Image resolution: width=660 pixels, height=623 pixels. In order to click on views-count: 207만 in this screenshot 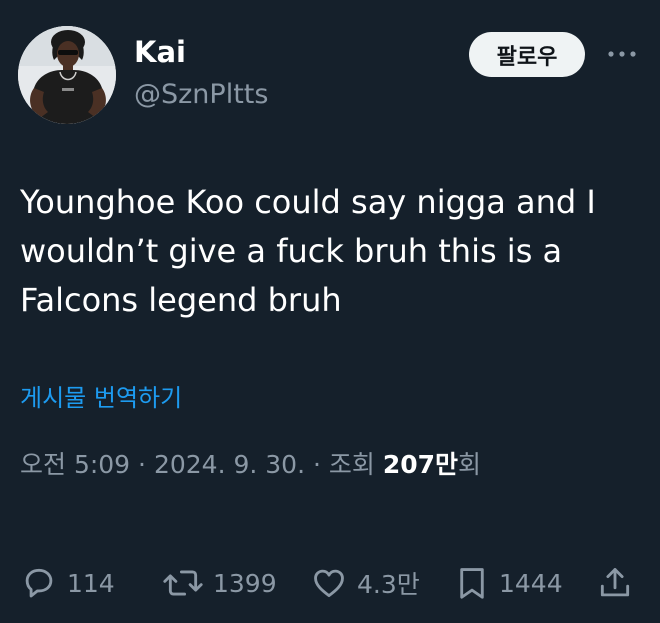, I will do `click(420, 464)`.